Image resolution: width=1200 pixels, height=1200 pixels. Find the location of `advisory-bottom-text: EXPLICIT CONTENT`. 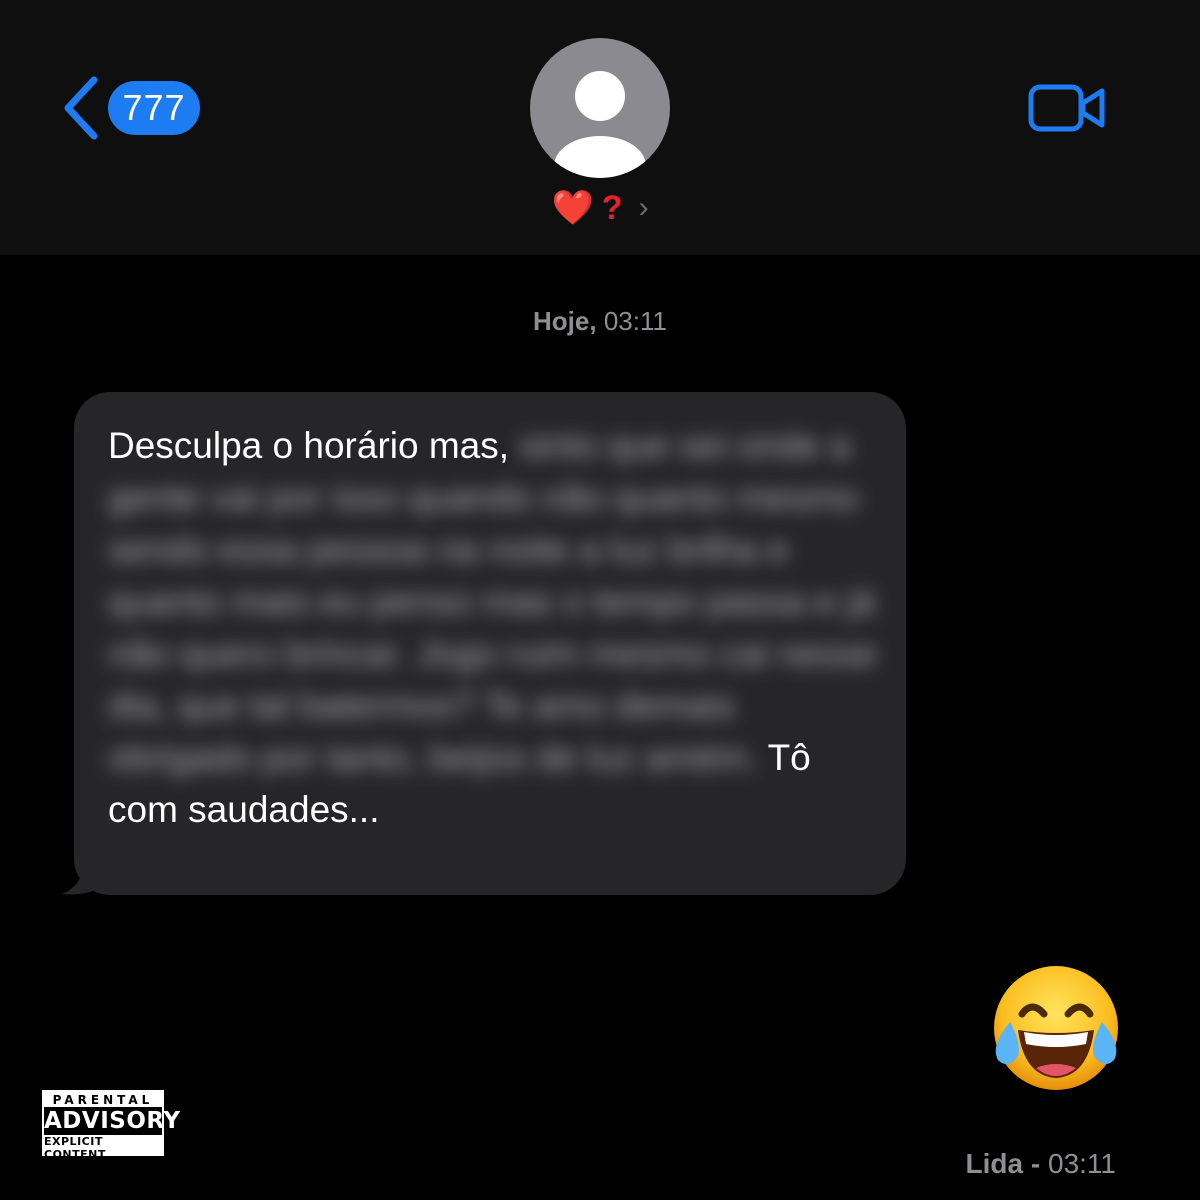

advisory-bottom-text: EXPLICIT CONTENT is located at coordinates (75, 1148).